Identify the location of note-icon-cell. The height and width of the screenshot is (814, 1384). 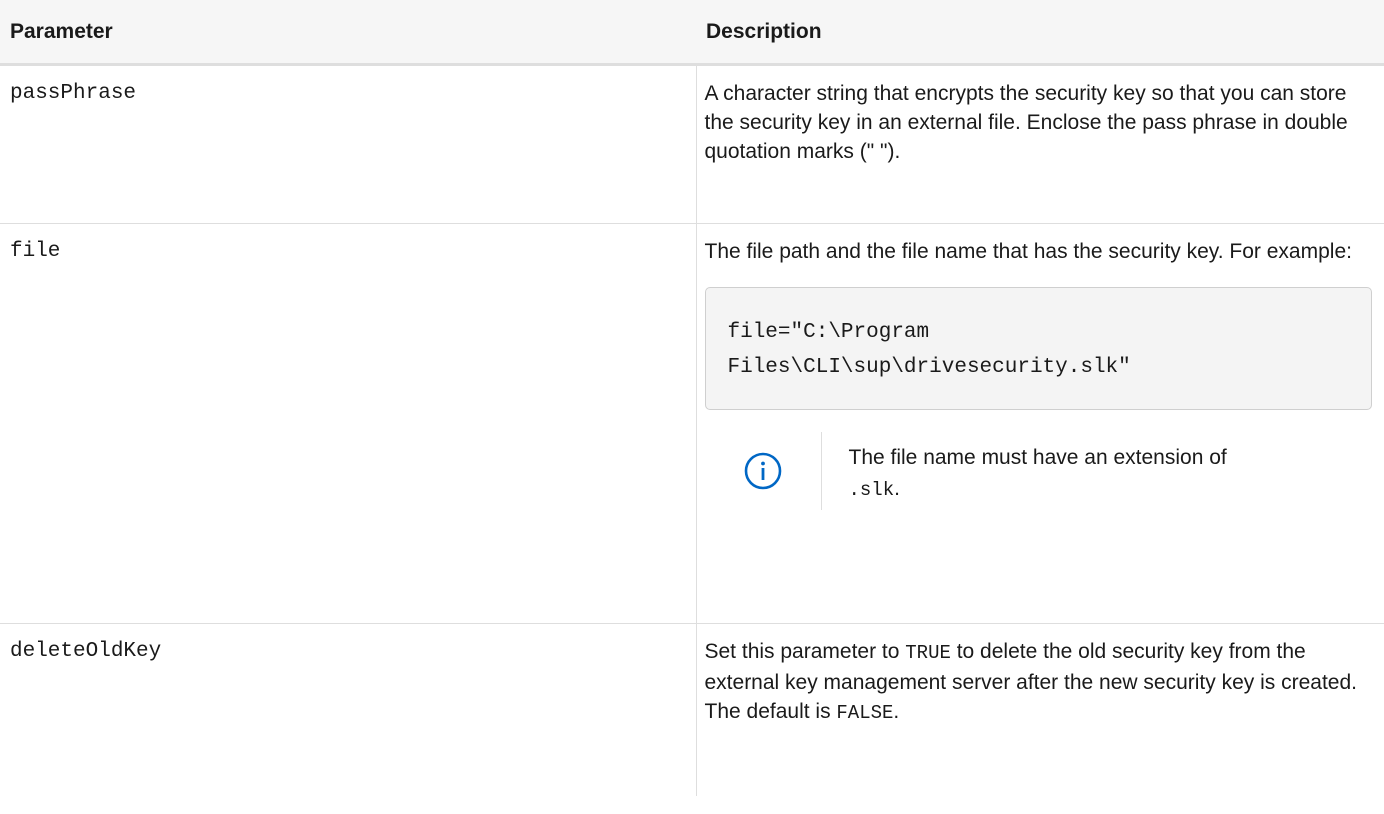
(763, 471).